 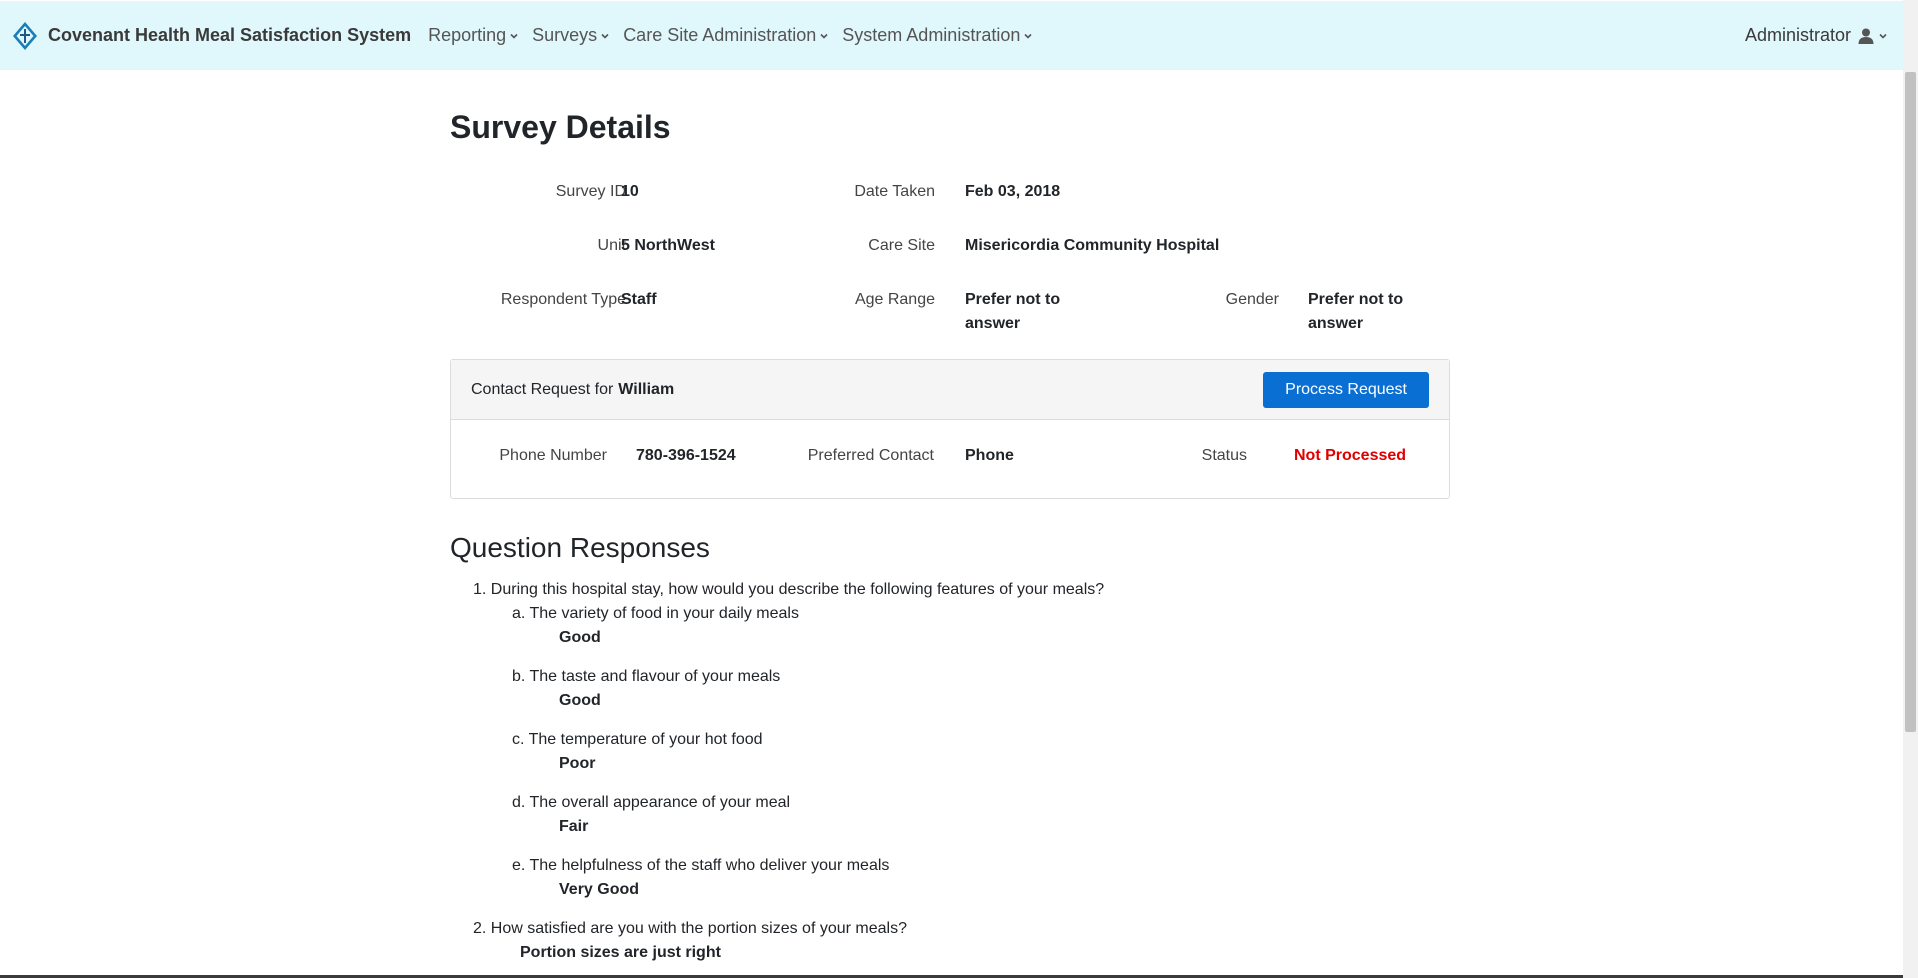 I want to click on sub-letter: a., so click(x=519, y=613).